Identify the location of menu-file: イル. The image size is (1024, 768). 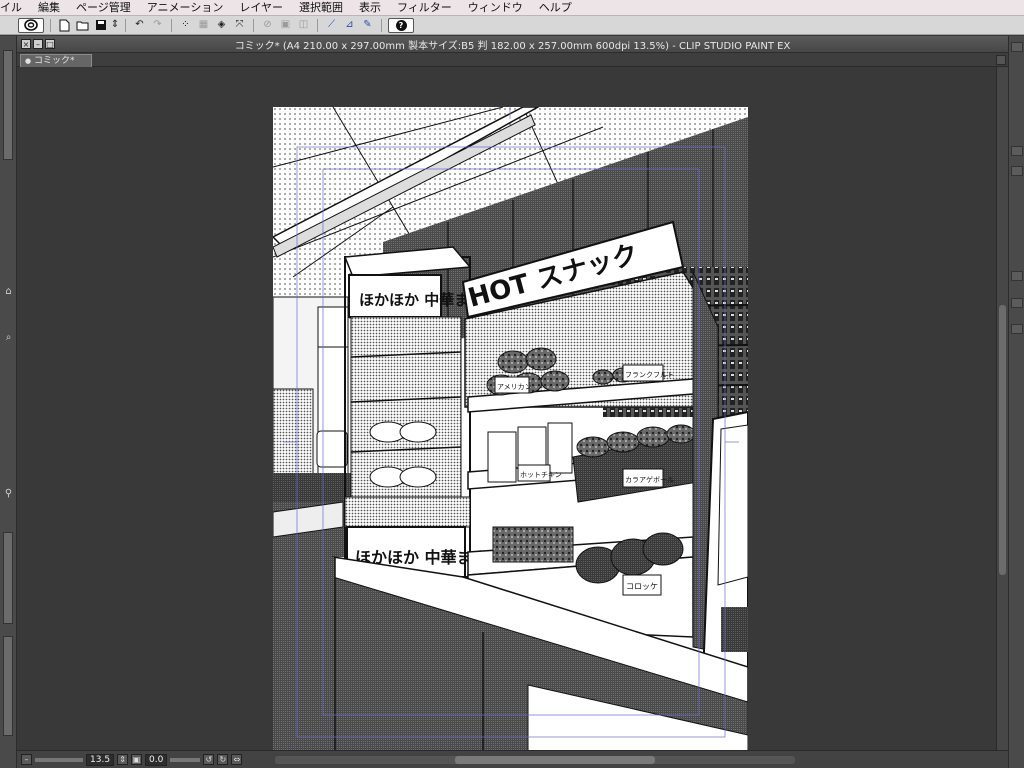
(15, 8).